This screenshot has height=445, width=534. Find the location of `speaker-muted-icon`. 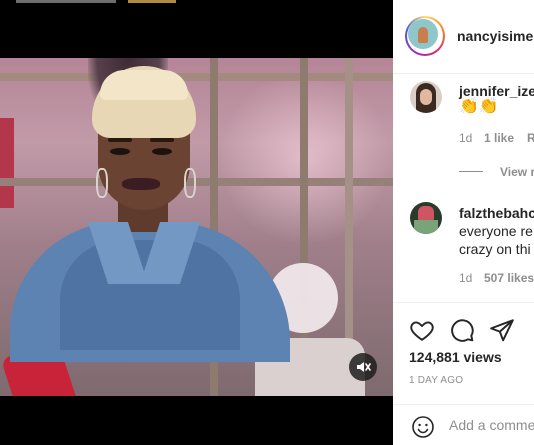

speaker-muted-icon is located at coordinates (364, 367).